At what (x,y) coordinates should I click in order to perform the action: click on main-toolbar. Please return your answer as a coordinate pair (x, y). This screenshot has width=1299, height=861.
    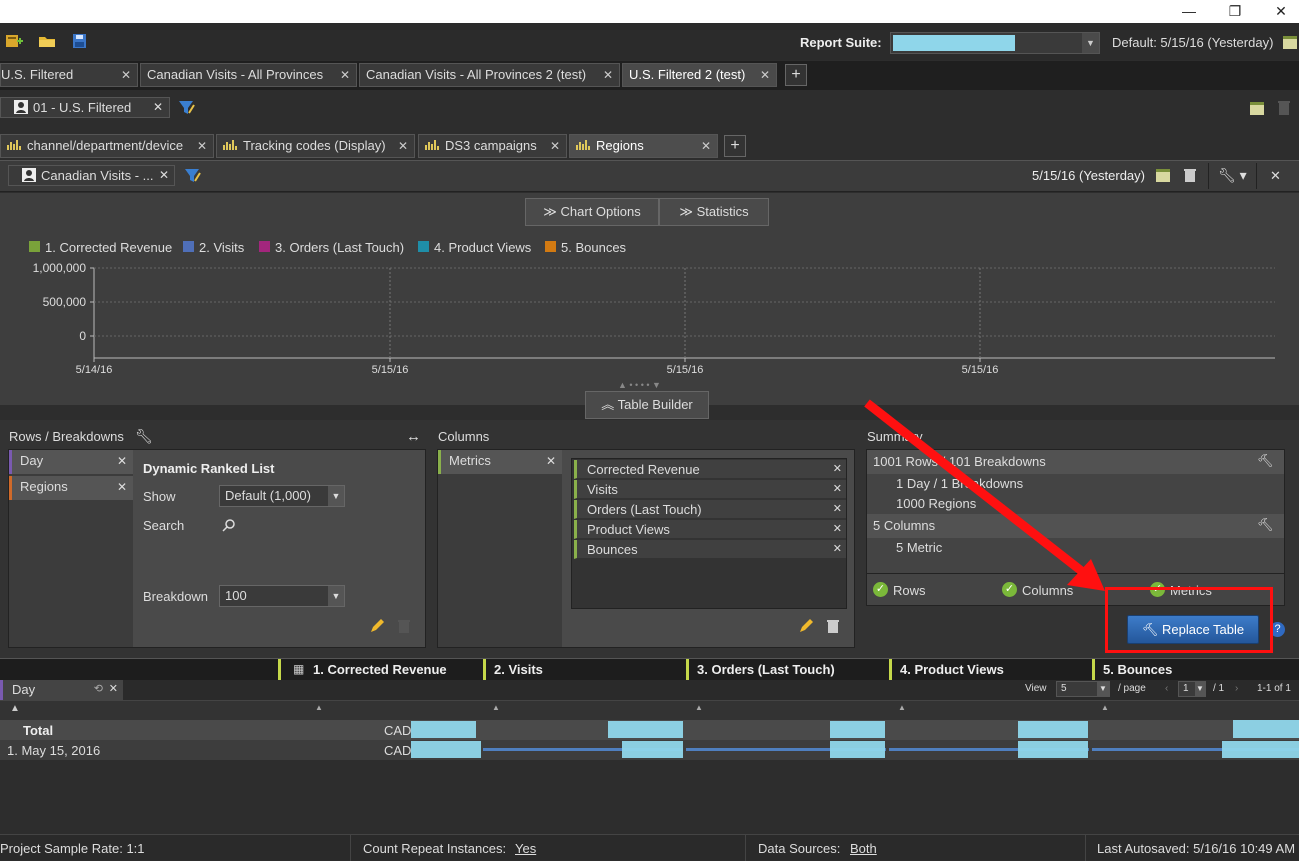
    Looking at the image, I should click on (649, 41).